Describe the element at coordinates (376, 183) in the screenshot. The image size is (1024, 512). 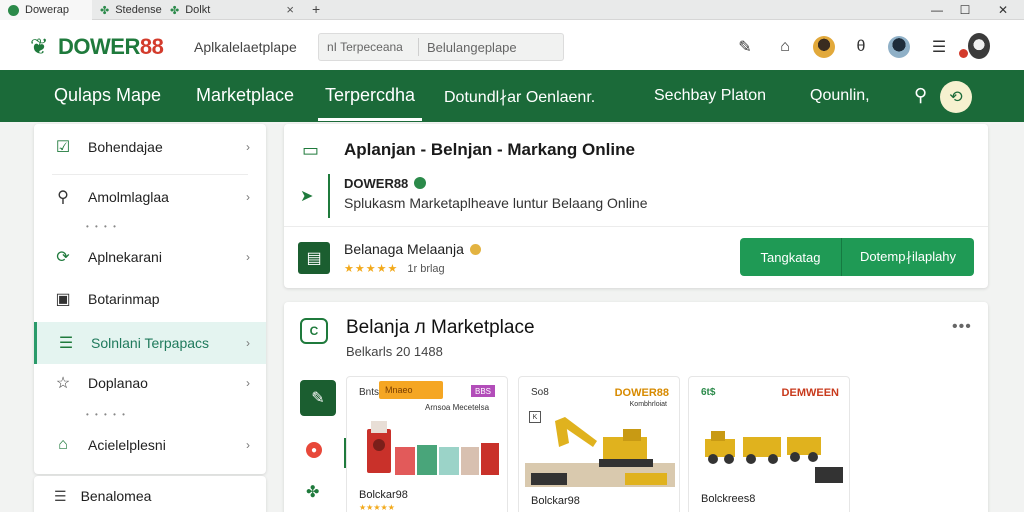
I see `app-brand: DOWER88` at that location.